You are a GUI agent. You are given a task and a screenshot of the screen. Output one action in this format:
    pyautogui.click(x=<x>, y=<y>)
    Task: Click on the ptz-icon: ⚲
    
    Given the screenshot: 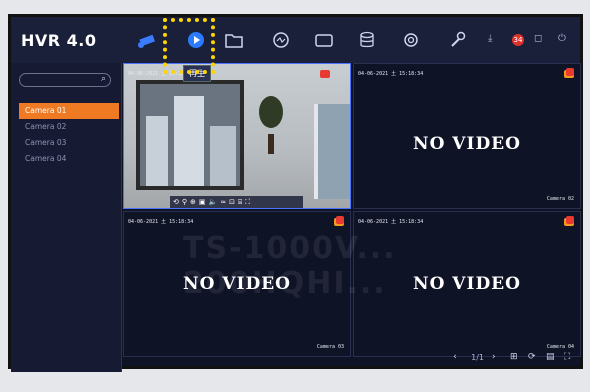 What is the action you would take?
    pyautogui.click(x=184, y=202)
    